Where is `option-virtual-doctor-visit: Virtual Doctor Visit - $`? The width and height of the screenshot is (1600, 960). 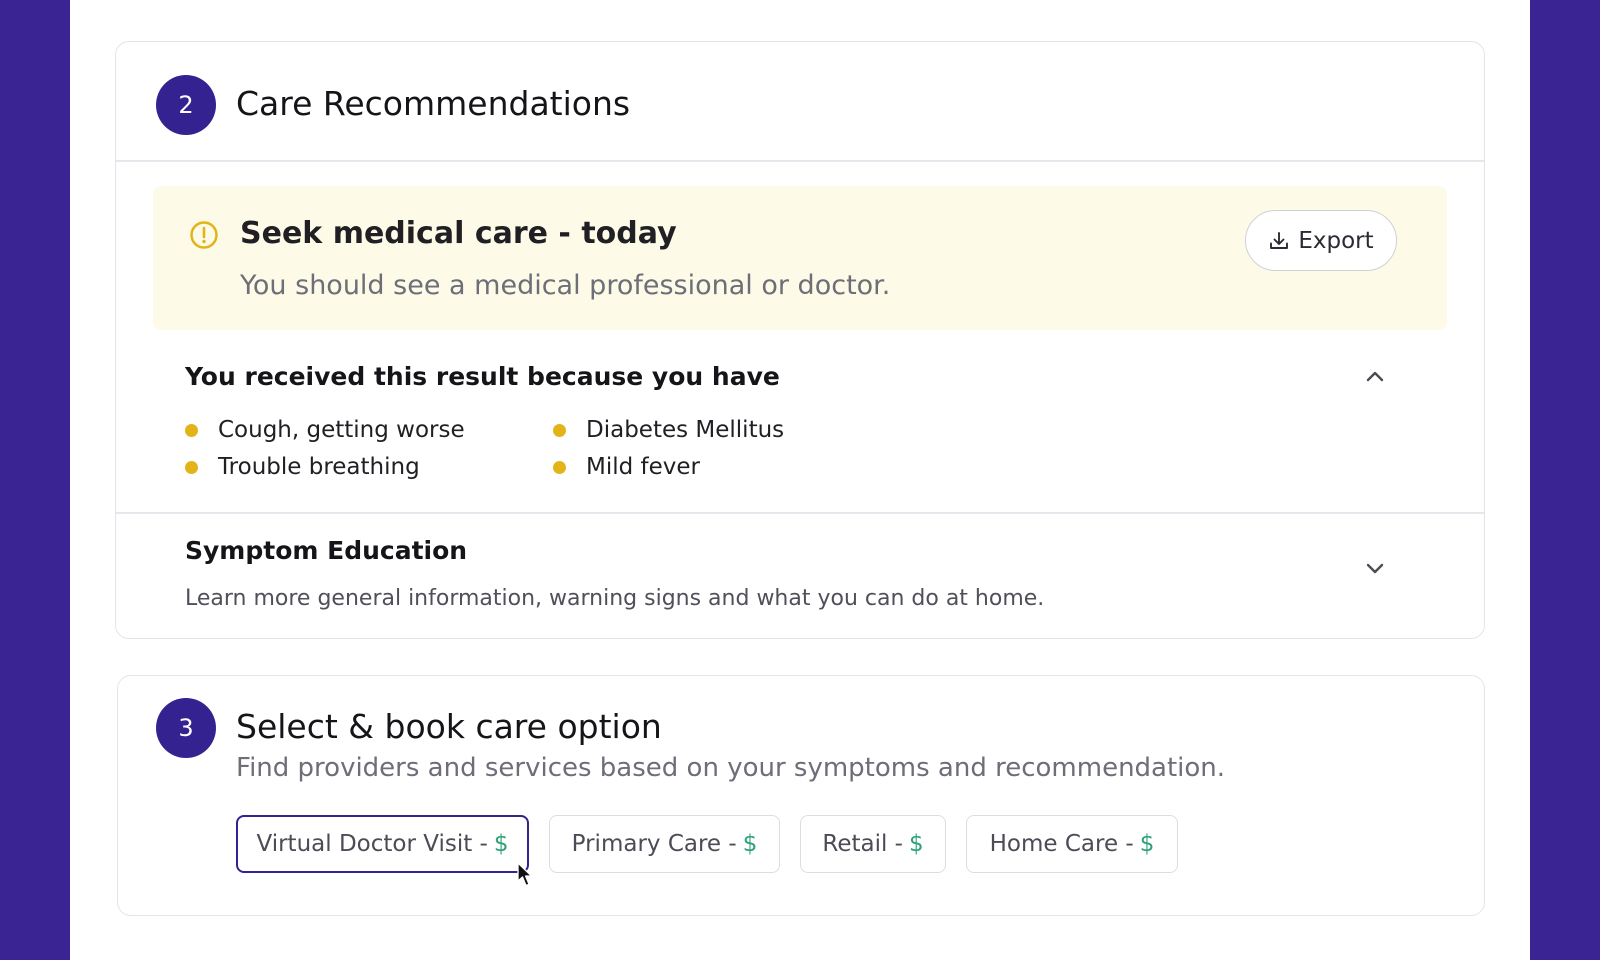 option-virtual-doctor-visit: Virtual Doctor Visit - $ is located at coordinates (382, 844).